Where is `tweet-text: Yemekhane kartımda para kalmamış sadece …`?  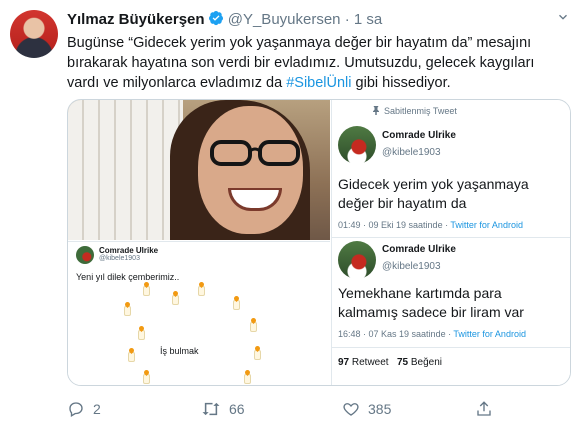
tweet-text: Yemekhane kartımda para kalmamış sadece … is located at coordinates (431, 302).